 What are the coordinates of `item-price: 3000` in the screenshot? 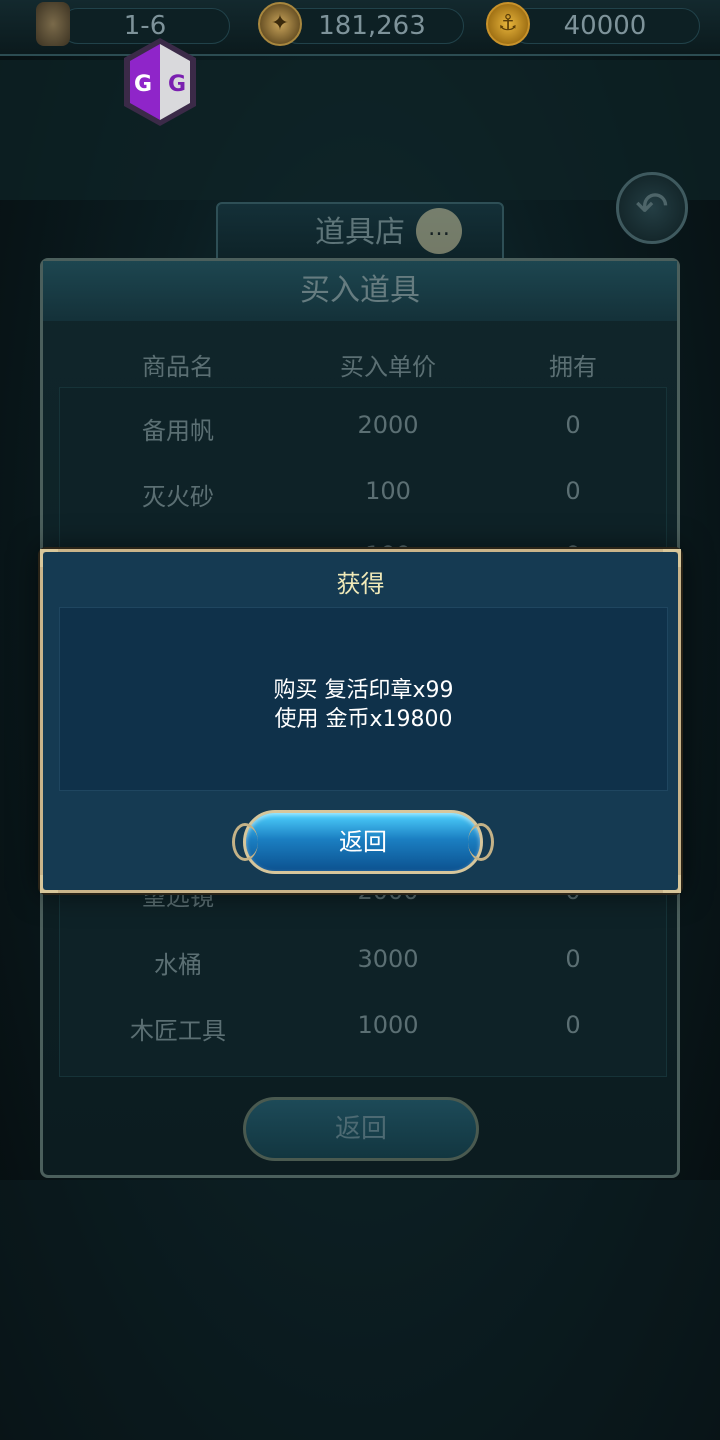 It's located at (388, 959).